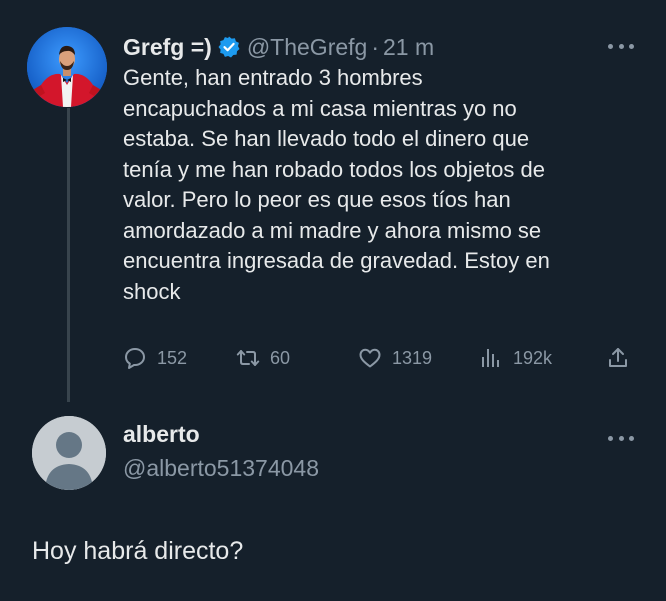  I want to click on share-icon, so click(618, 358).